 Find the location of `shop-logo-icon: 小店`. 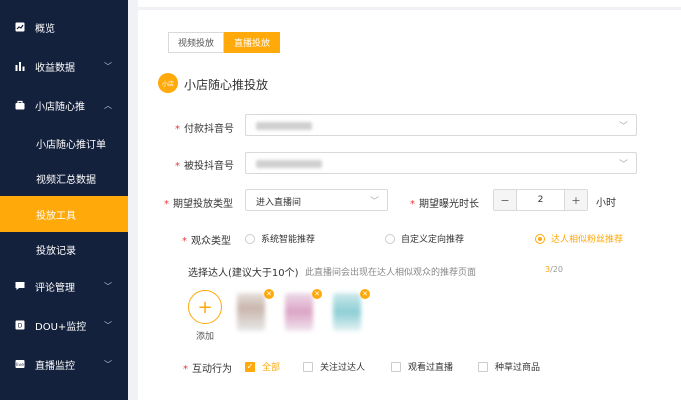

shop-logo-icon: 小店 is located at coordinates (168, 83).